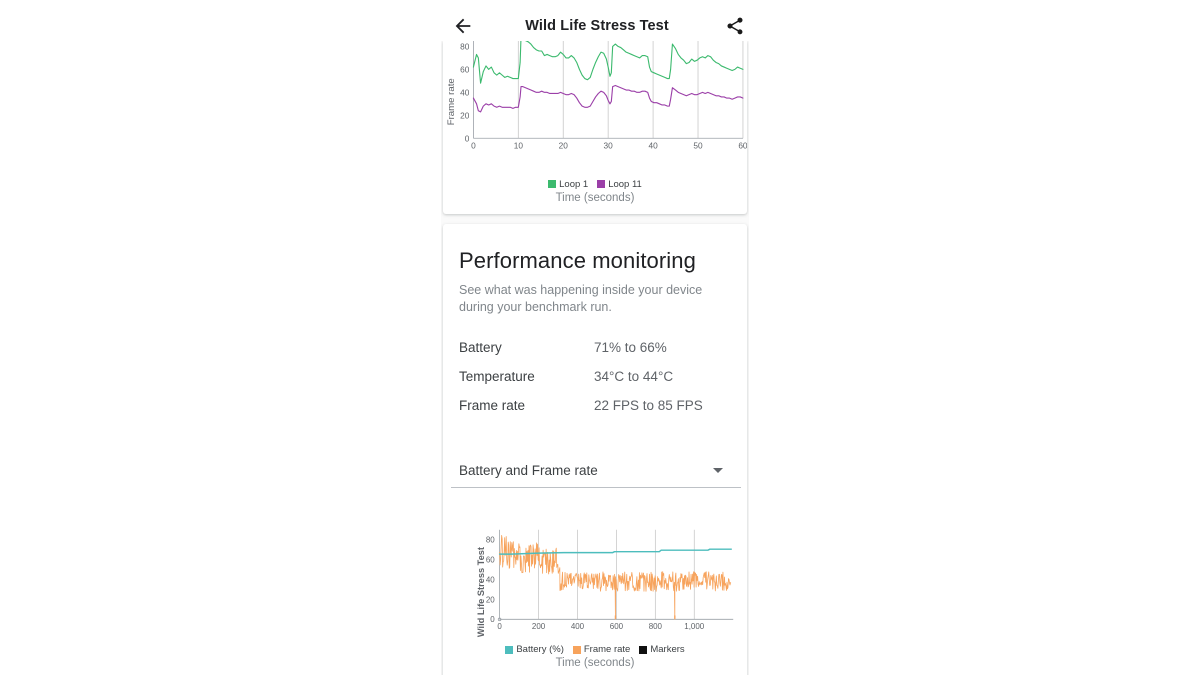 Image resolution: width=1200 pixels, height=675 pixels. I want to click on loop-1-swatch, so click(552, 184).